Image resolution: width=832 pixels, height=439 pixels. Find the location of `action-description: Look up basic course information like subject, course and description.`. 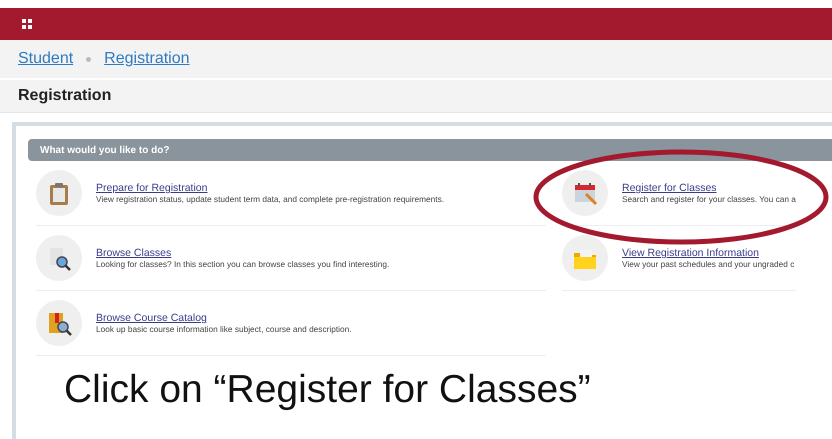

action-description: Look up basic course information like subject, course and description. is located at coordinates (224, 329).